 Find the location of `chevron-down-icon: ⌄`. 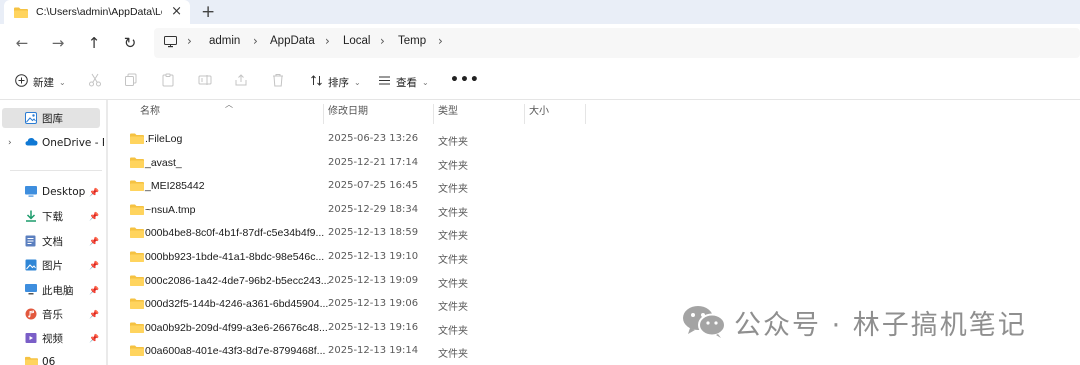

chevron-down-icon: ⌄ is located at coordinates (62, 82).